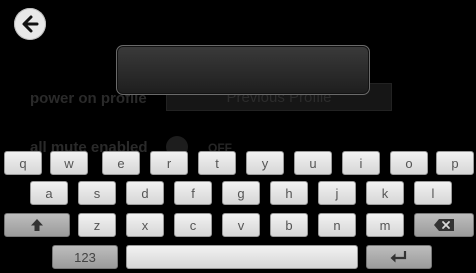  I want to click on backspace-icon, so click(444, 225).